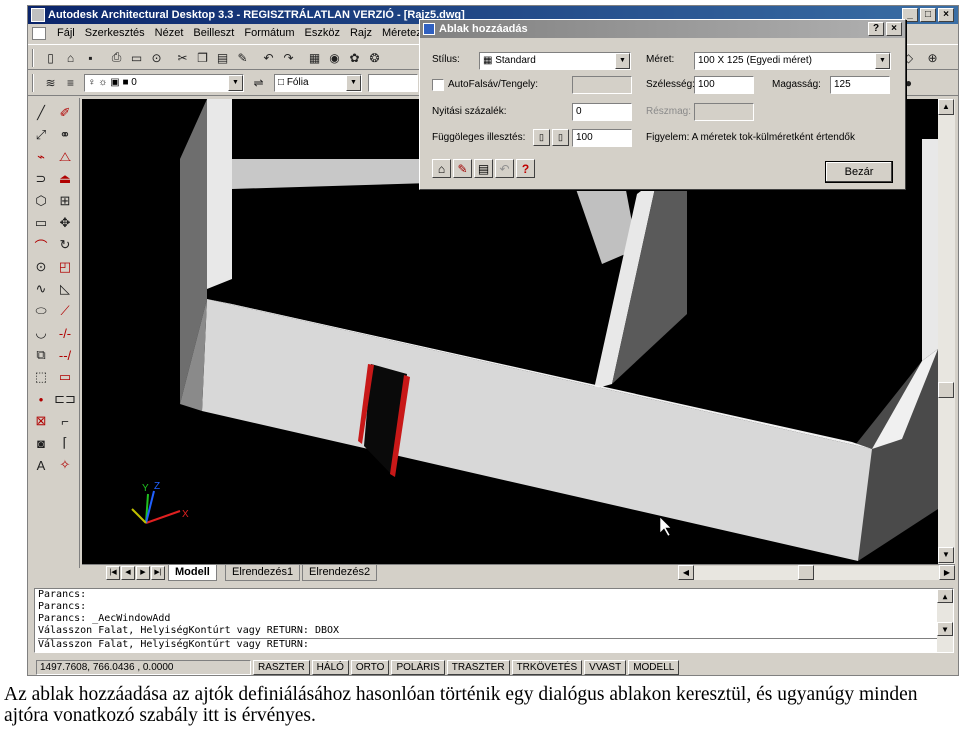 The image size is (960, 743). Describe the element at coordinates (322, 33) in the screenshot. I see `menu-tools: Eszköz` at that location.